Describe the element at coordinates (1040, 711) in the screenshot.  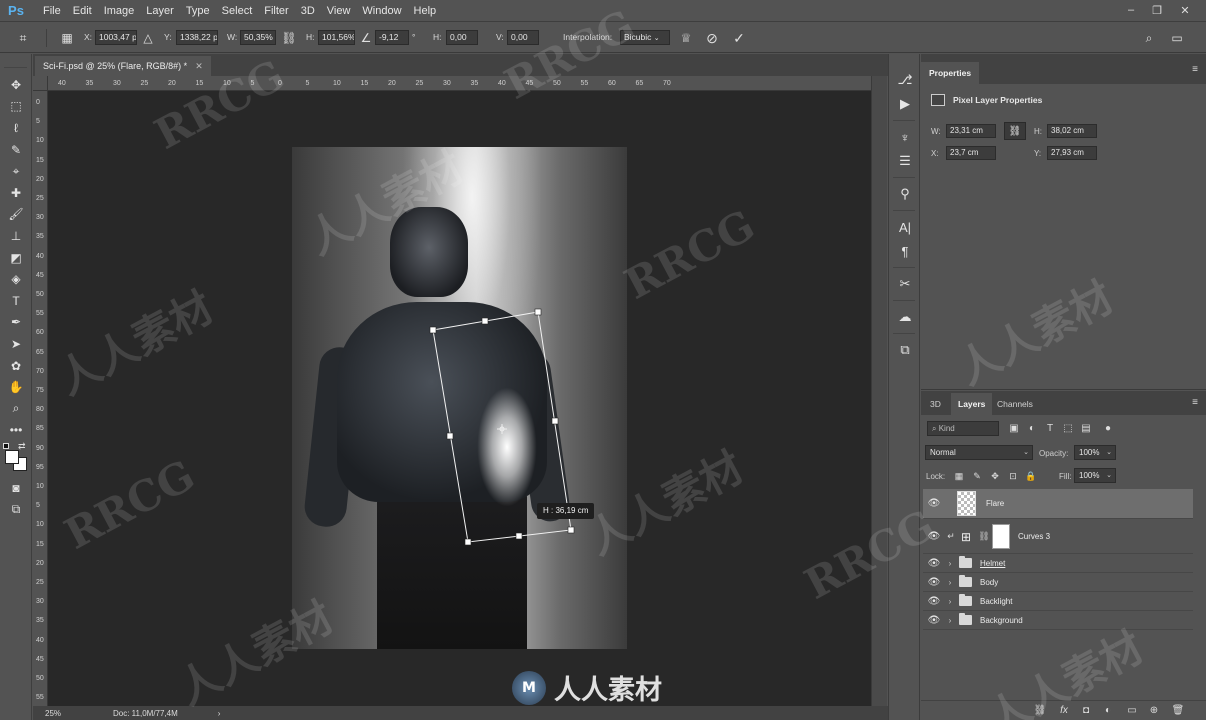
I see `link-layers-icon: ⛓` at that location.